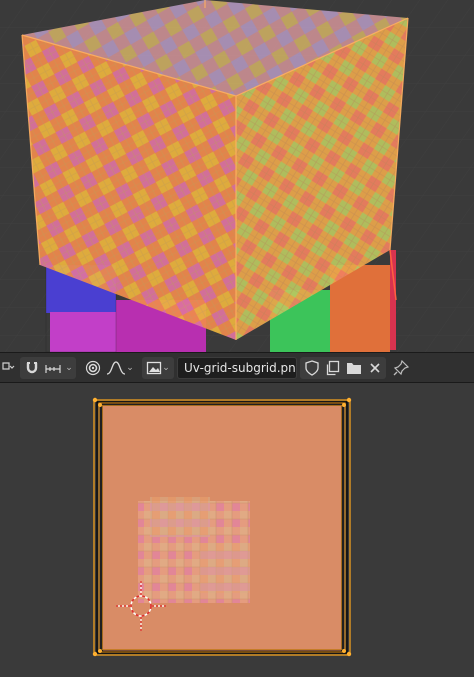 This screenshot has width=474, height=677. Describe the element at coordinates (311, 368) in the screenshot. I see `shield-icon` at that location.